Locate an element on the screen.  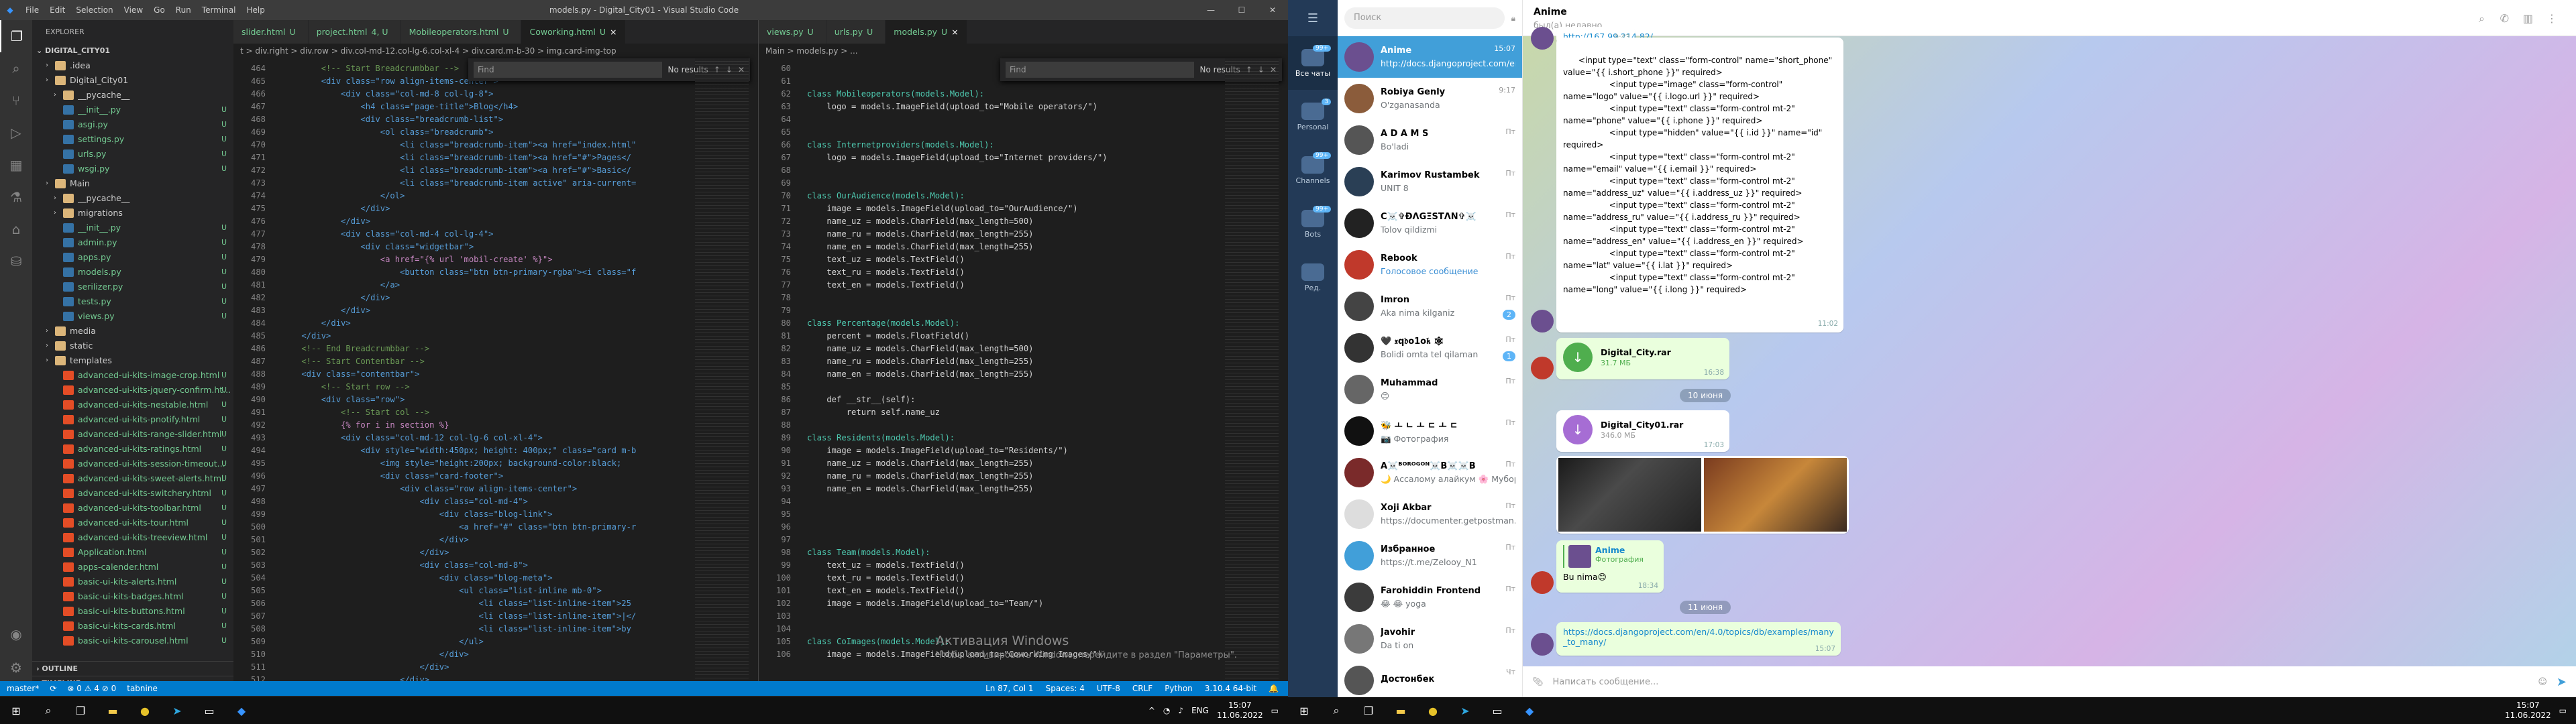
tree-item: asgi.py U is located at coordinates (132, 124).